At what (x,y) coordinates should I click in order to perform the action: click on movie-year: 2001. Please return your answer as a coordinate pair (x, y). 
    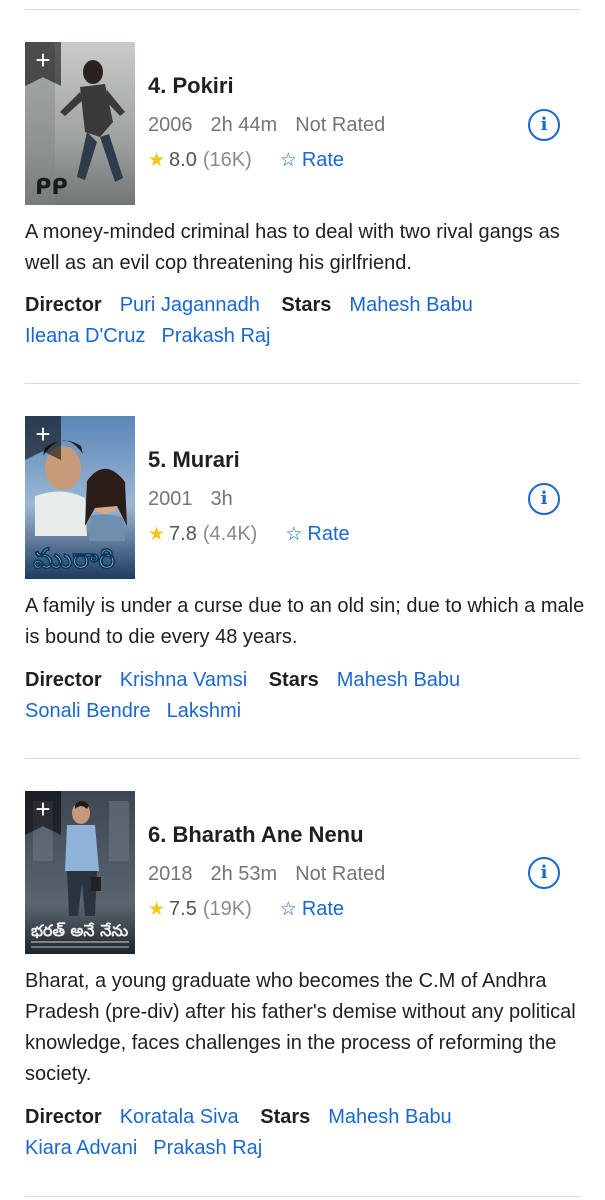
    Looking at the image, I should click on (170, 499).